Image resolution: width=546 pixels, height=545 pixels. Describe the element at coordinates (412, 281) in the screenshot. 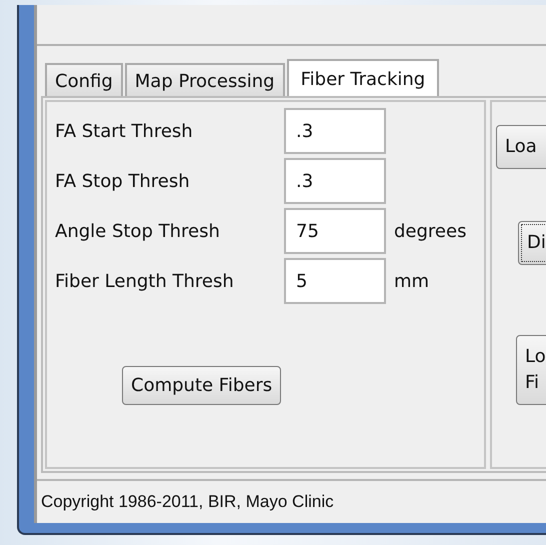

I see `unit-label: mm` at that location.